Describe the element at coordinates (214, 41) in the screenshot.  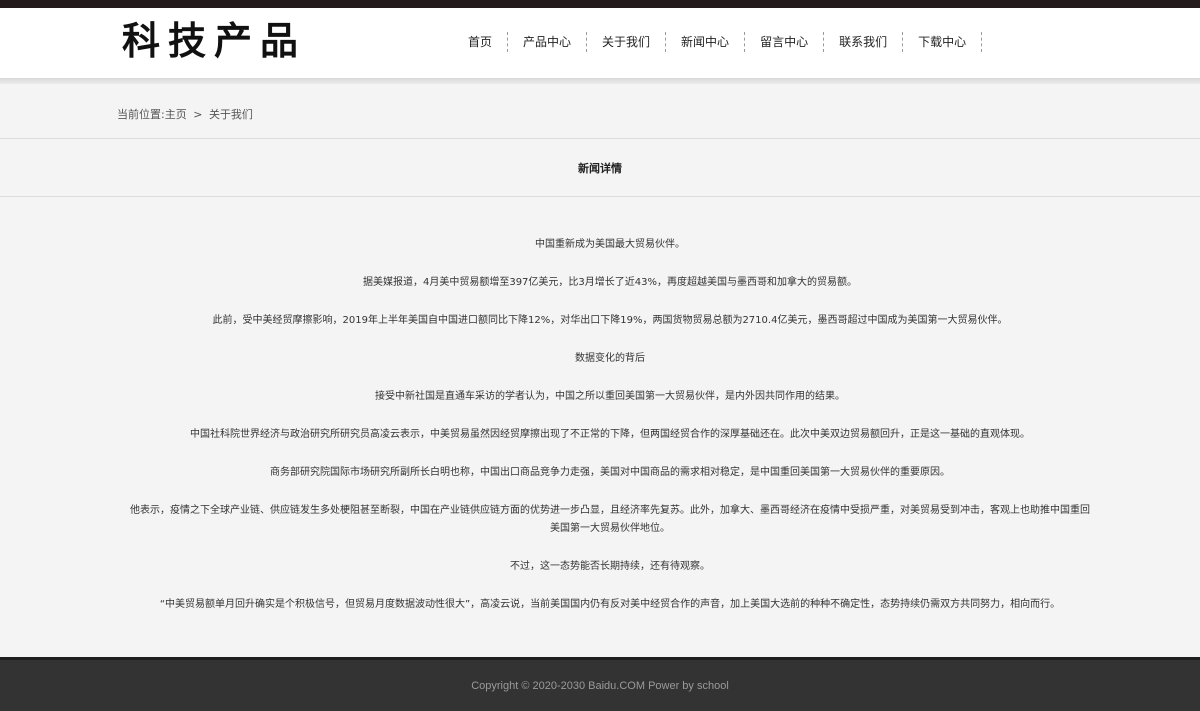
I see `site-logo: 科技产品` at that location.